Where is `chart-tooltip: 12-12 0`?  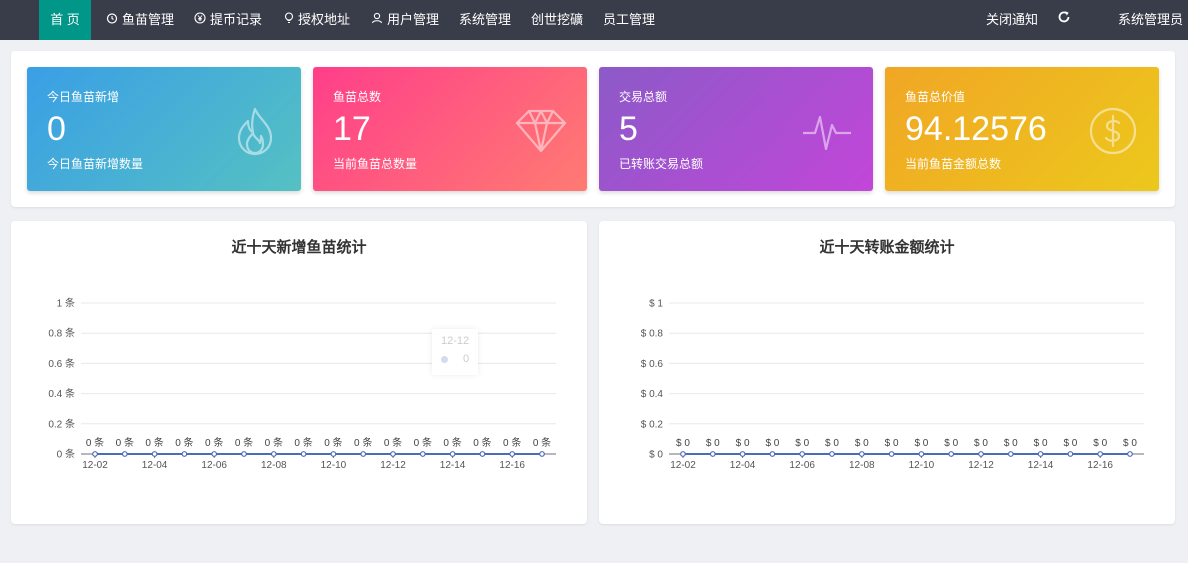
chart-tooltip: 12-12 0 is located at coordinates (455, 352).